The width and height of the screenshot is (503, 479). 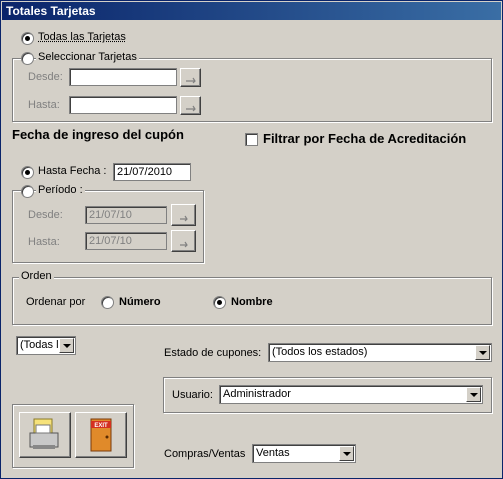 What do you see at coordinates (56, 302) in the screenshot?
I see `ordenar-por-label: Ordenar por` at bounding box center [56, 302].